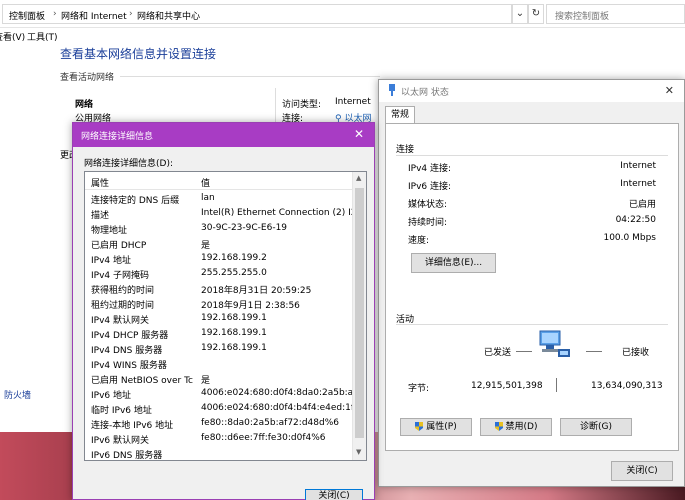 The width and height of the screenshot is (685, 500). Describe the element at coordinates (531, 91) in the screenshot. I see `title-bar: 以太网 状态 ✕` at that location.